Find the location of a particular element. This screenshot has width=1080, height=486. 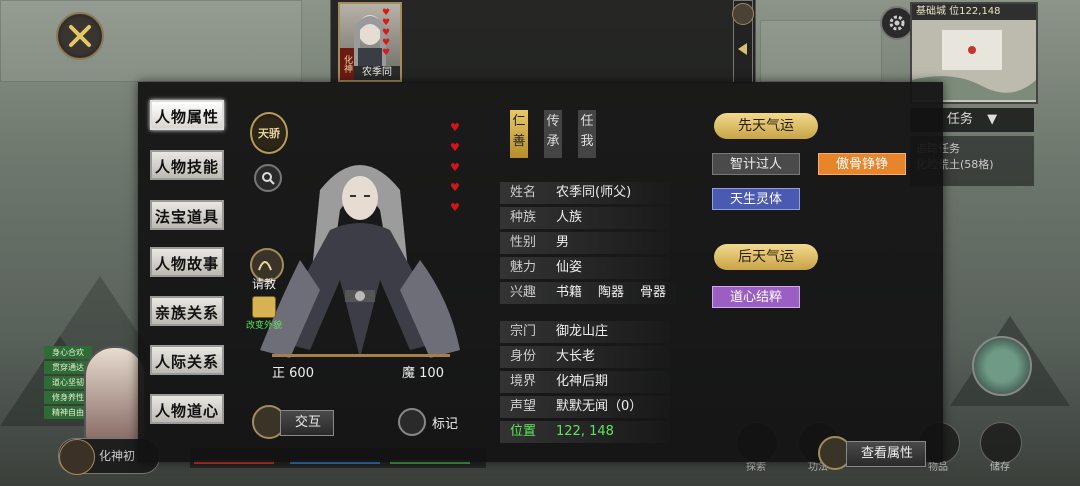

info-label: 兴趣 is located at coordinates (523, 292).